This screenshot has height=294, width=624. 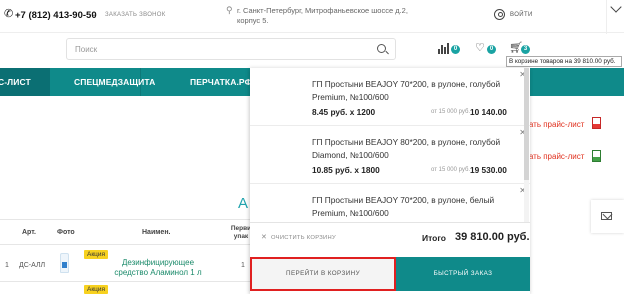 What do you see at coordinates (64, 263) in the screenshot?
I see `product-image` at bounding box center [64, 263].